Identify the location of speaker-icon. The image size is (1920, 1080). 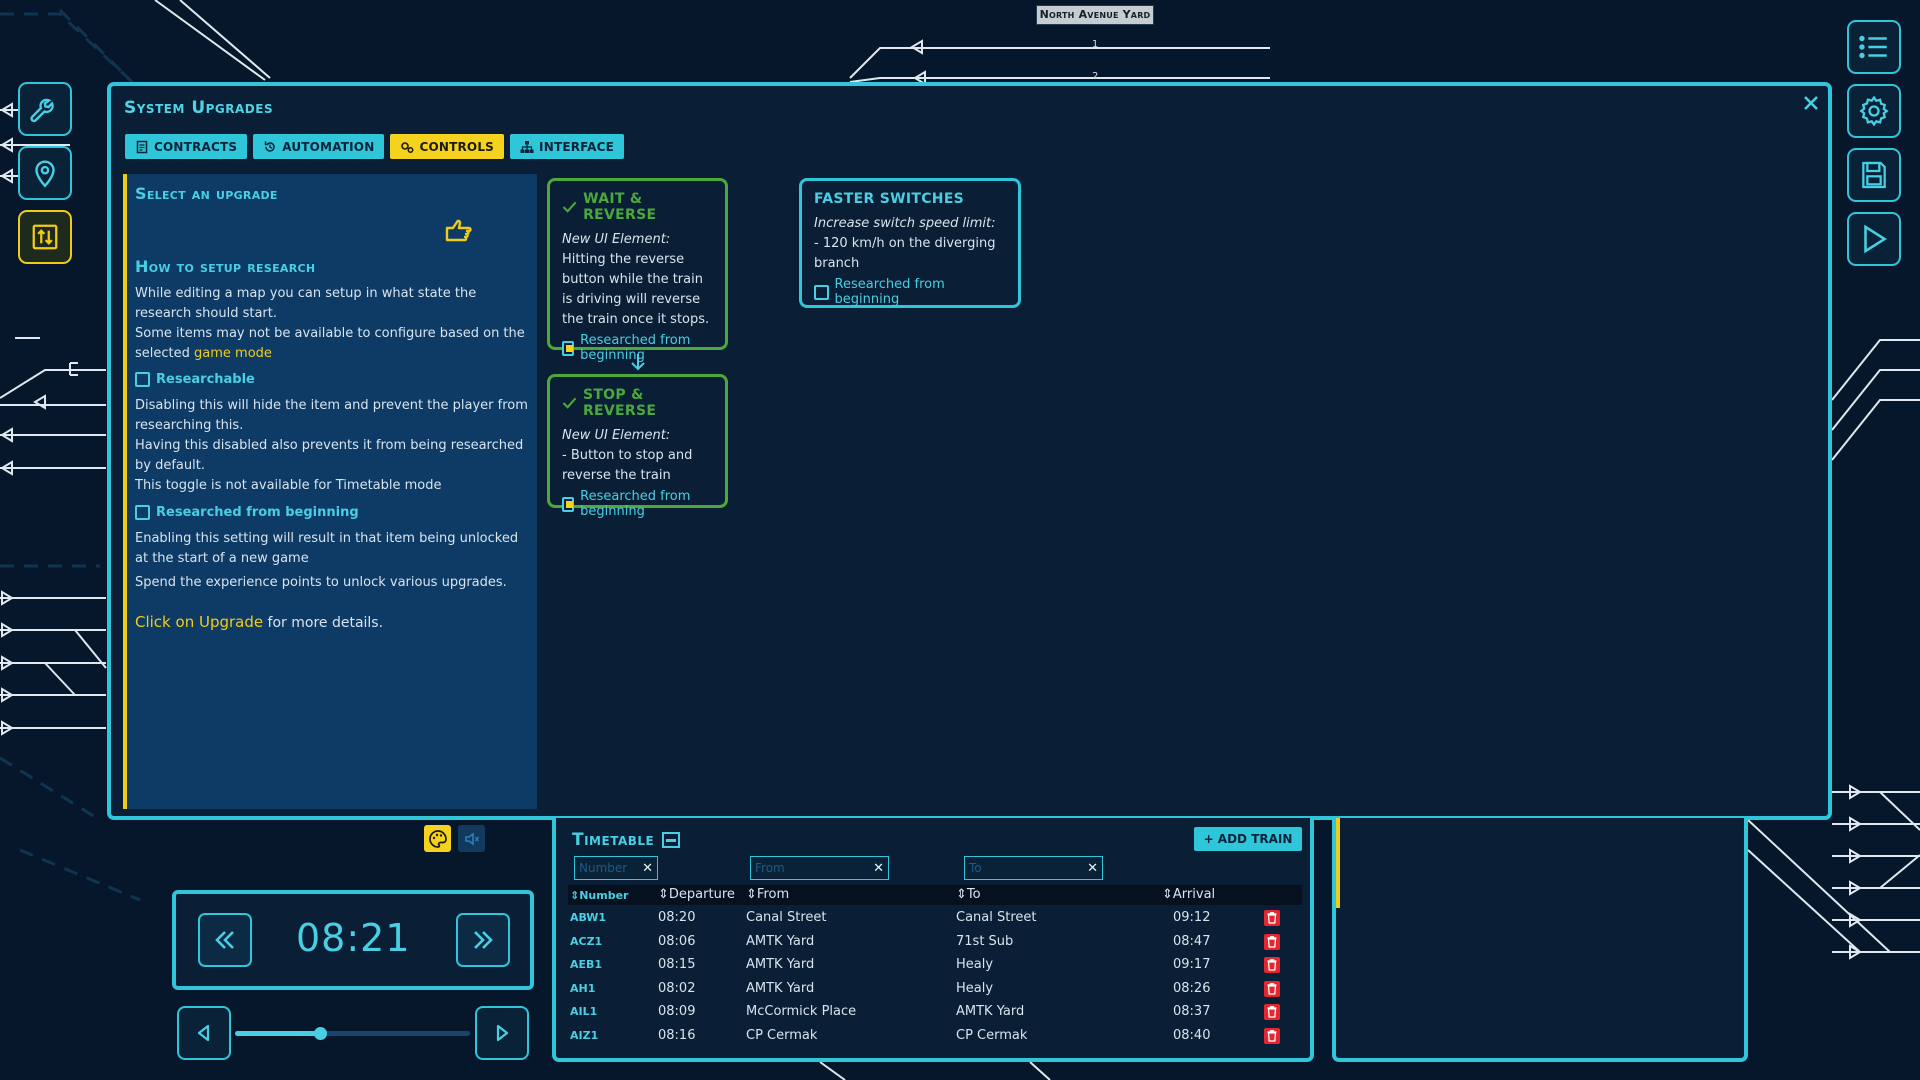
(471, 838).